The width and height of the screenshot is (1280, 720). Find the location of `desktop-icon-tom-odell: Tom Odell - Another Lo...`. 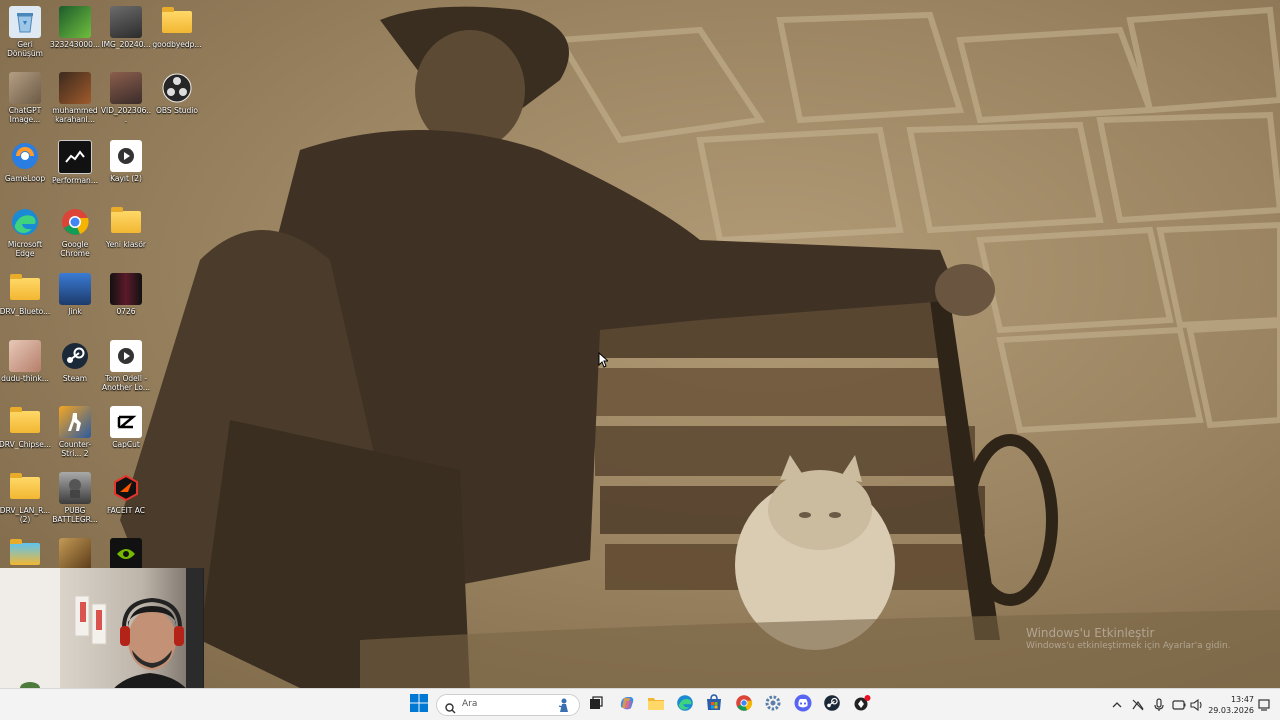

desktop-icon-tom-odell: Tom Odell - Another Lo... is located at coordinates (126, 366).